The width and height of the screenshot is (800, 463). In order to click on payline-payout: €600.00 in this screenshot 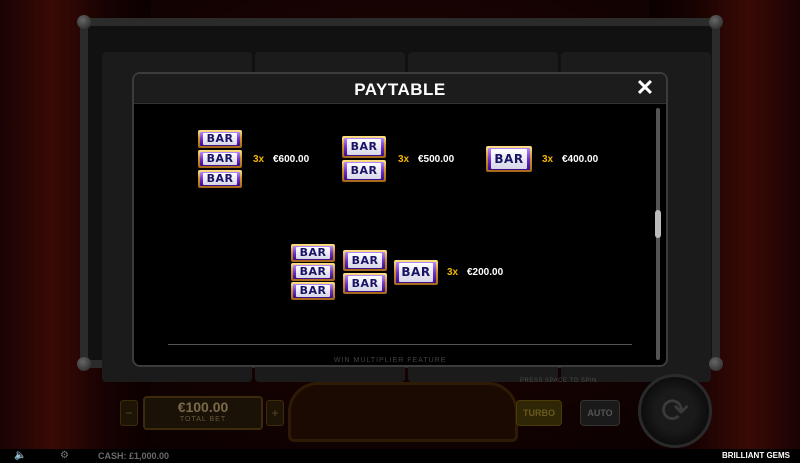, I will do `click(291, 159)`.